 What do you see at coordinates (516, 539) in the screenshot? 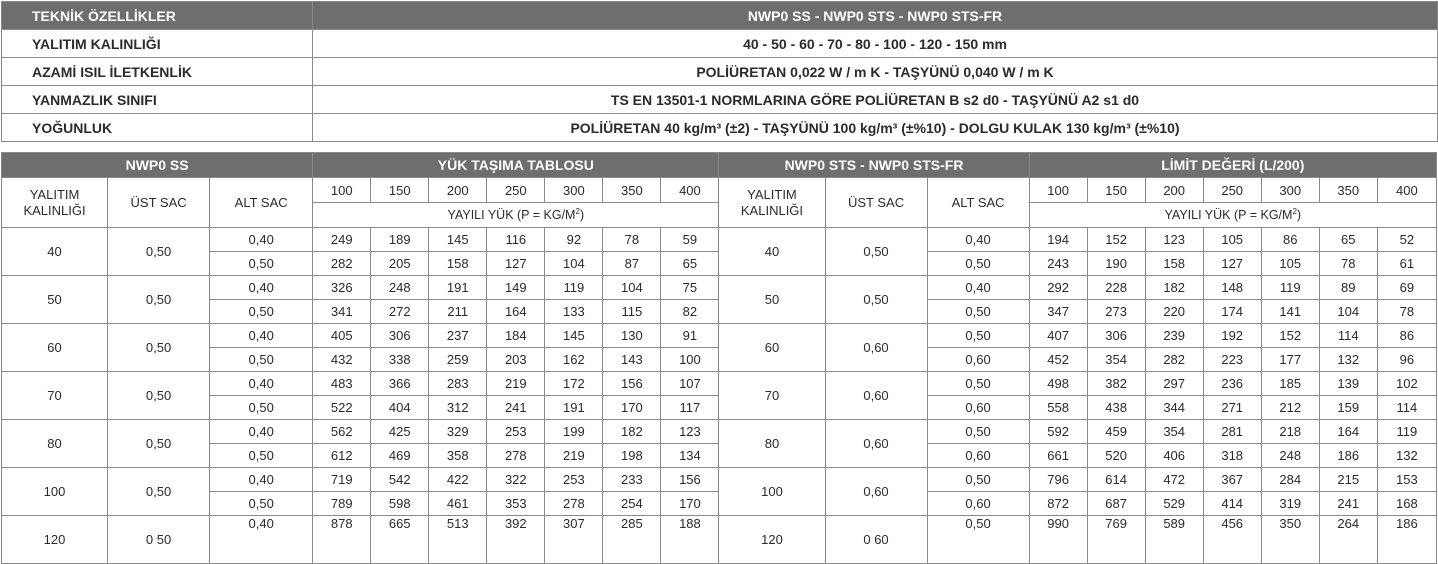
I see `left-load-value: 392` at bounding box center [516, 539].